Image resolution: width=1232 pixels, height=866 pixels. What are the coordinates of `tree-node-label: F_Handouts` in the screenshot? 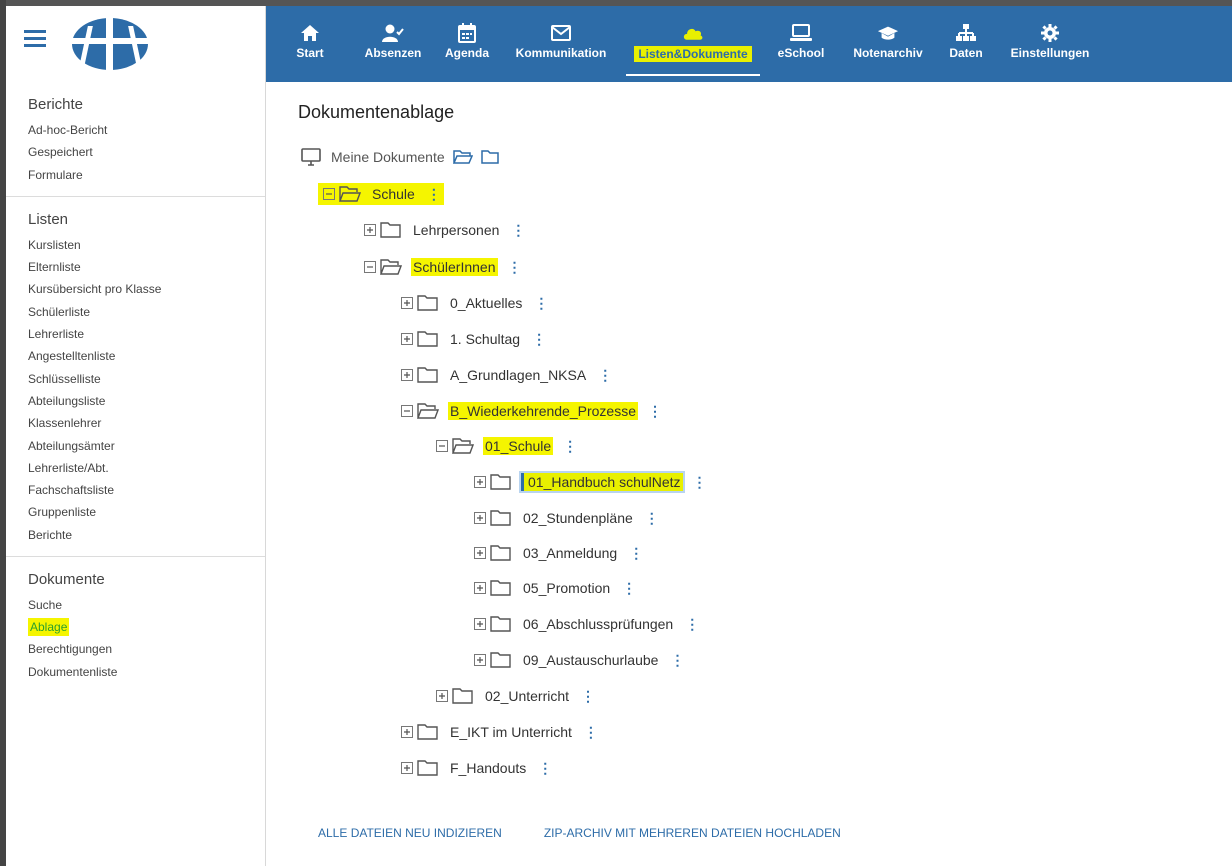 It's located at (488, 768).